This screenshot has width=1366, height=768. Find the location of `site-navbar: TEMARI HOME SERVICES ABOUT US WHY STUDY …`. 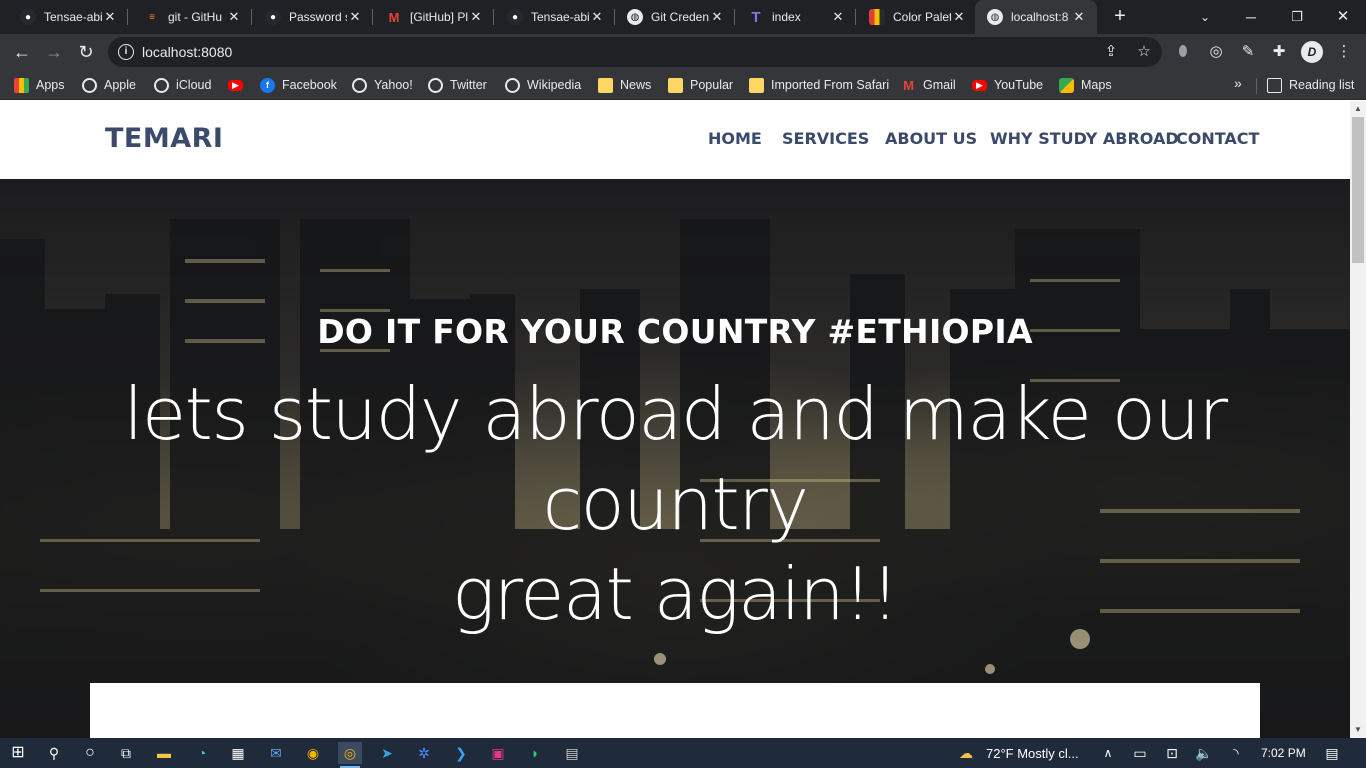

site-navbar: TEMARI HOME SERVICES ABOUT US WHY STUDY … is located at coordinates (675, 140).